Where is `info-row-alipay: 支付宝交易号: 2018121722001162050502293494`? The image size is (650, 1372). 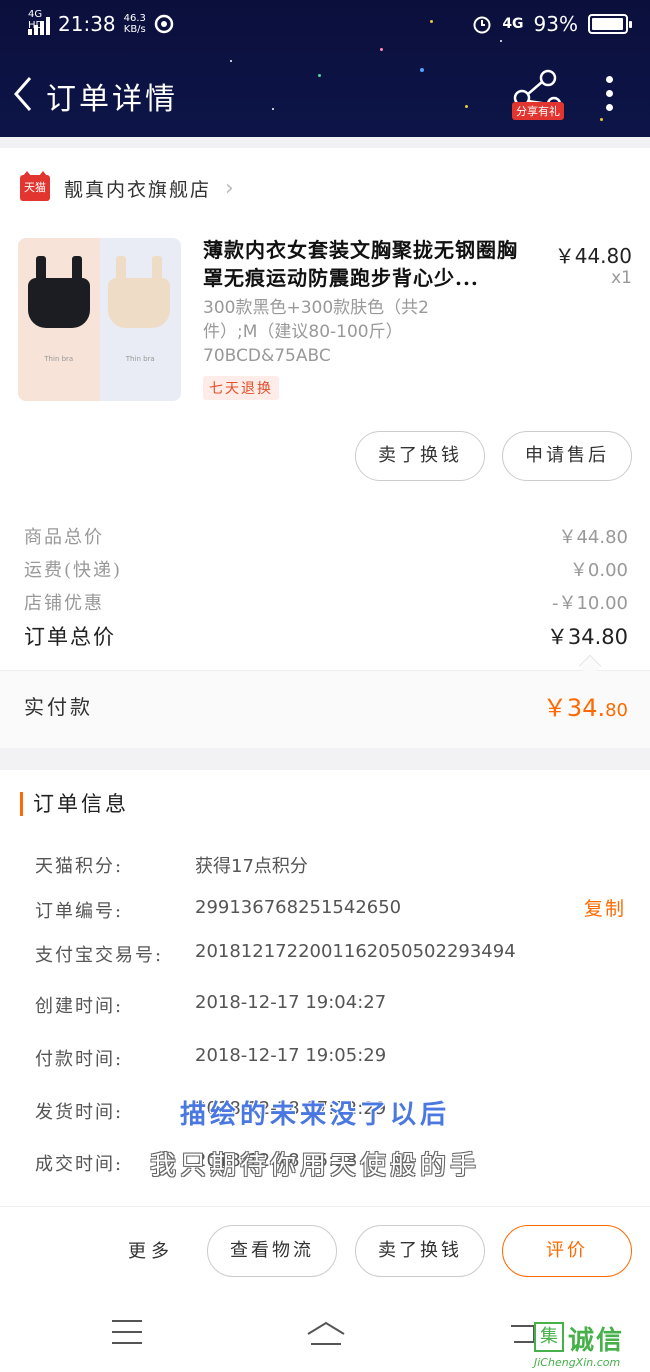 info-row-alipay: 支付宝交易号: 2018121722001162050502293494 is located at coordinates (275, 953).